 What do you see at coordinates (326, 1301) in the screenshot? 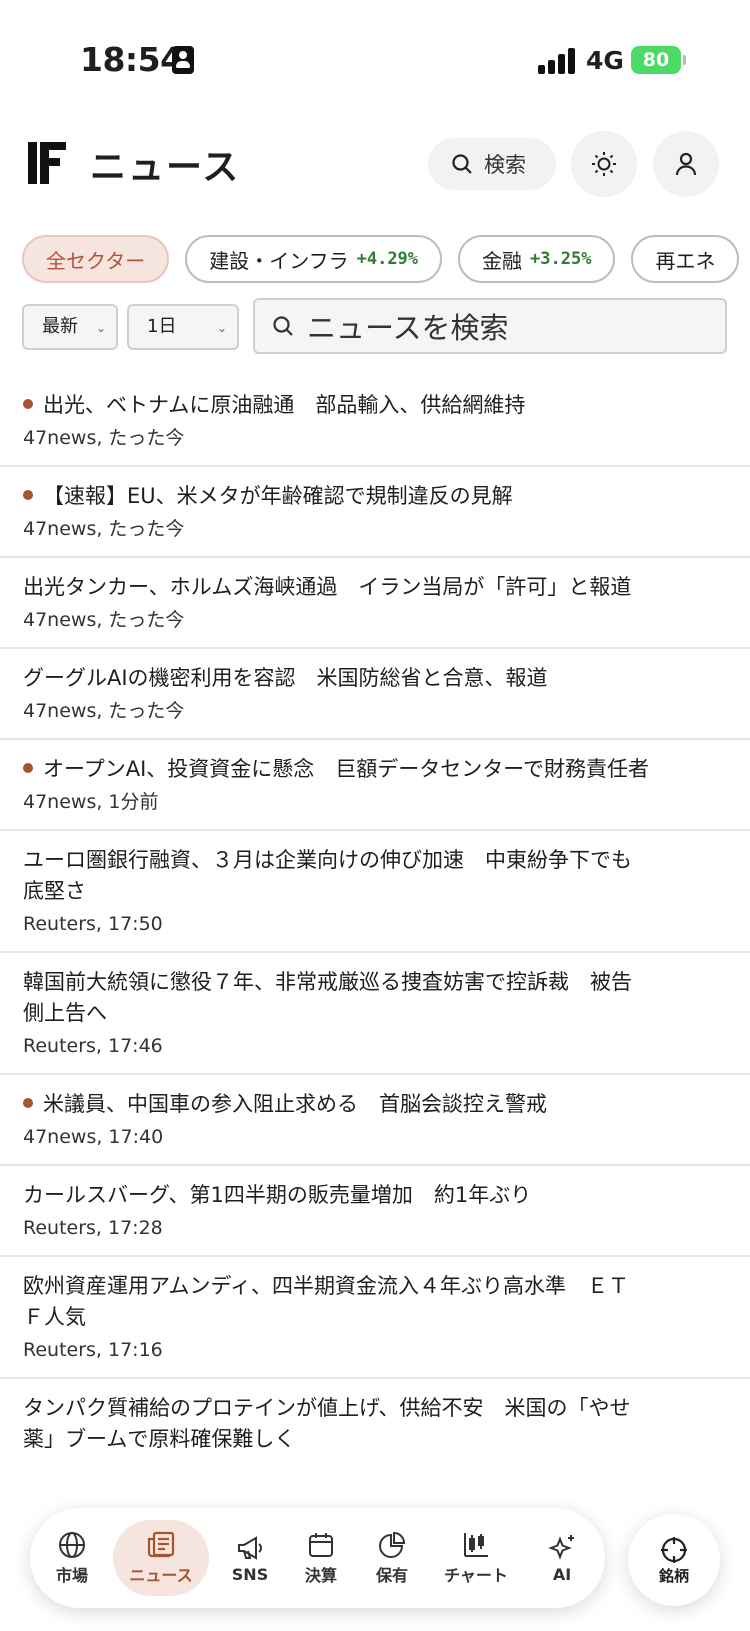
I see `news-headline: 欧州資産運用アムンディ、四半期資金流入４年ぶり高水準 ＥＴＦ人気` at bounding box center [326, 1301].